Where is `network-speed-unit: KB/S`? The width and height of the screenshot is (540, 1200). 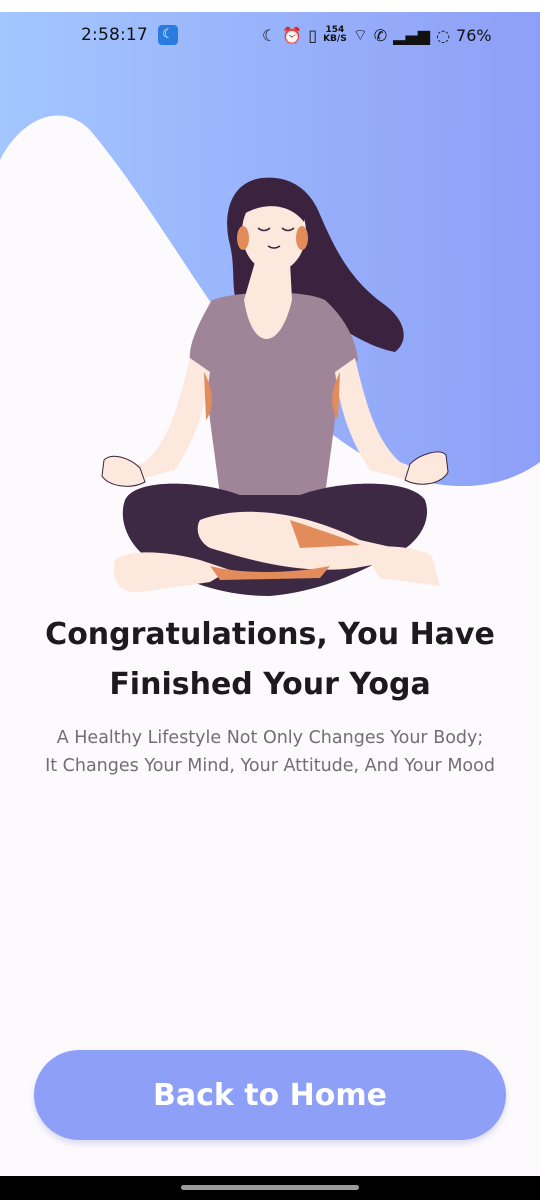
network-speed-unit: KB/S is located at coordinates (335, 39).